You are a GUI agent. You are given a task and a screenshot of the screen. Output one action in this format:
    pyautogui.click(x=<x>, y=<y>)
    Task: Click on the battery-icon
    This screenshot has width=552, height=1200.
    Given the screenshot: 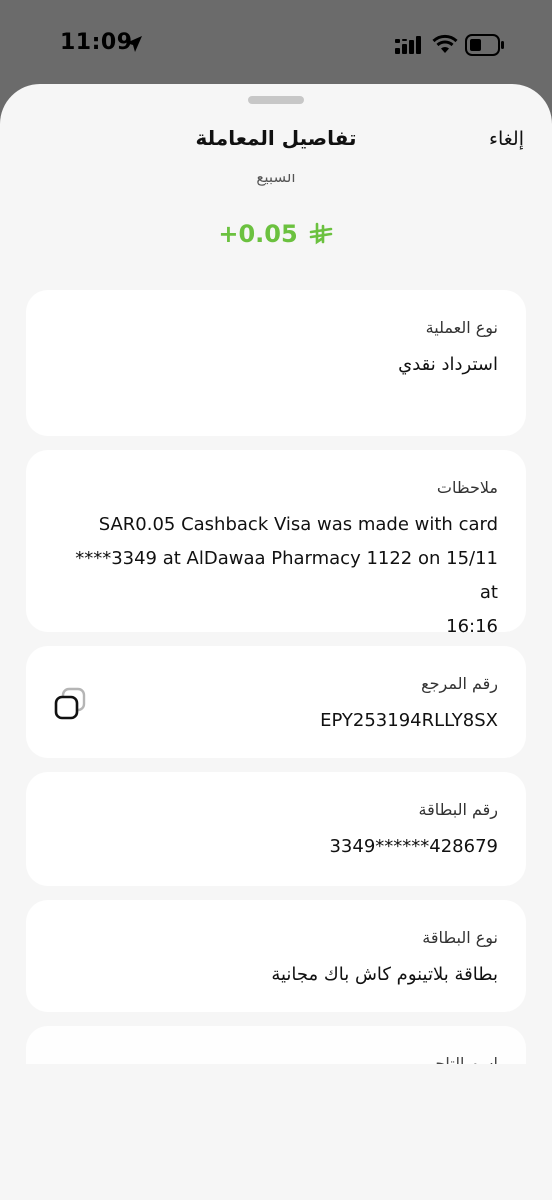 What is the action you would take?
    pyautogui.click(x=484, y=45)
    